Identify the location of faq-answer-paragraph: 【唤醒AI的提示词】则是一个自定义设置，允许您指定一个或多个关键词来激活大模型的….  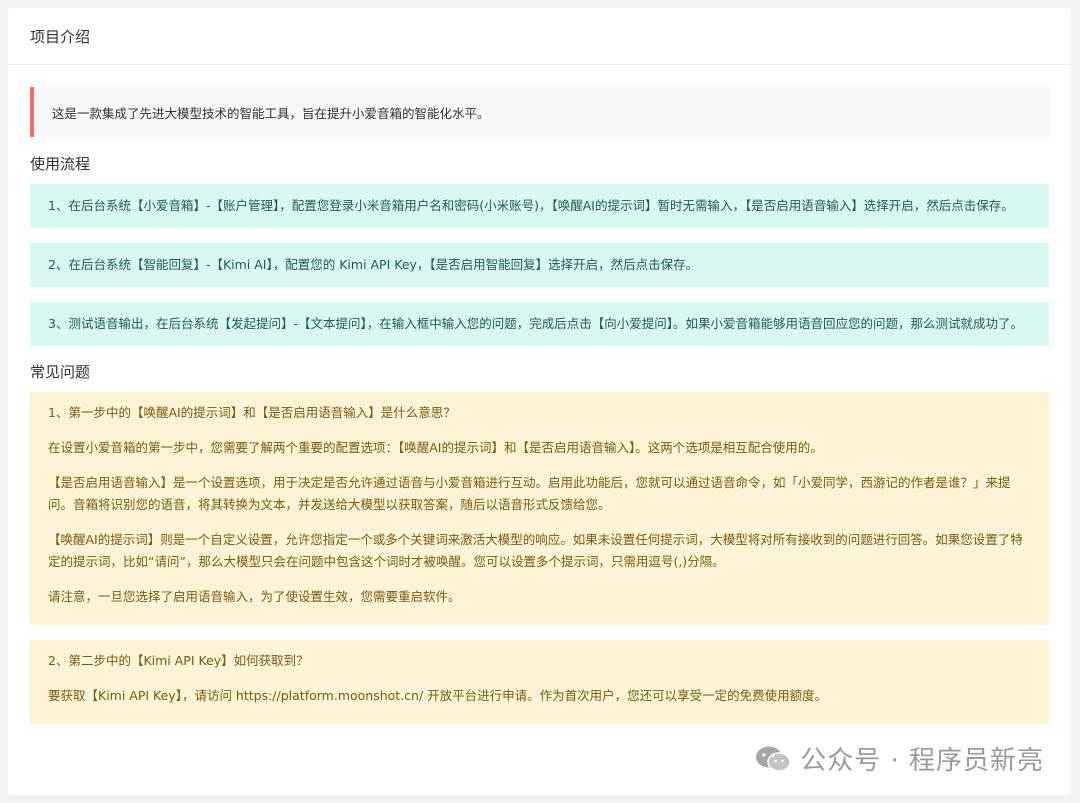
(535, 550).